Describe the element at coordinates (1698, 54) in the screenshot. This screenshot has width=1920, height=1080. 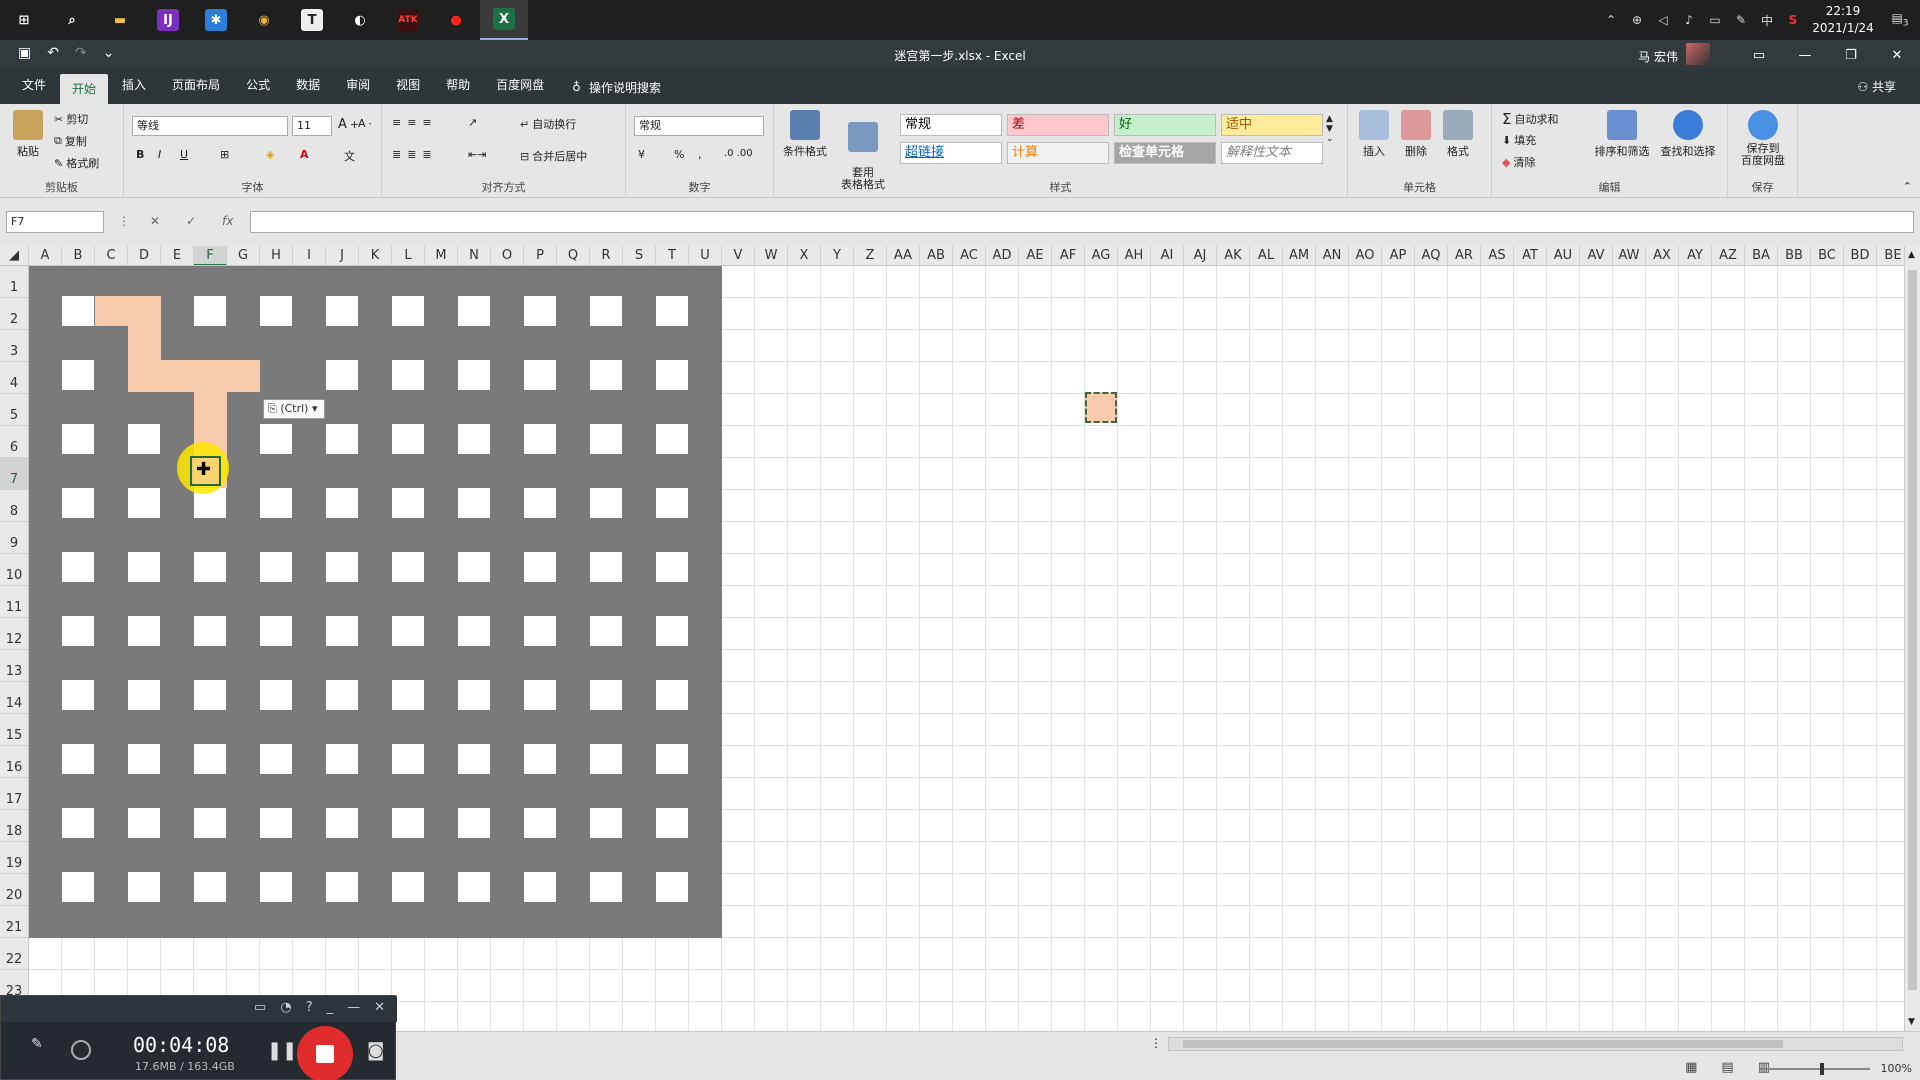
I see `avatar` at that location.